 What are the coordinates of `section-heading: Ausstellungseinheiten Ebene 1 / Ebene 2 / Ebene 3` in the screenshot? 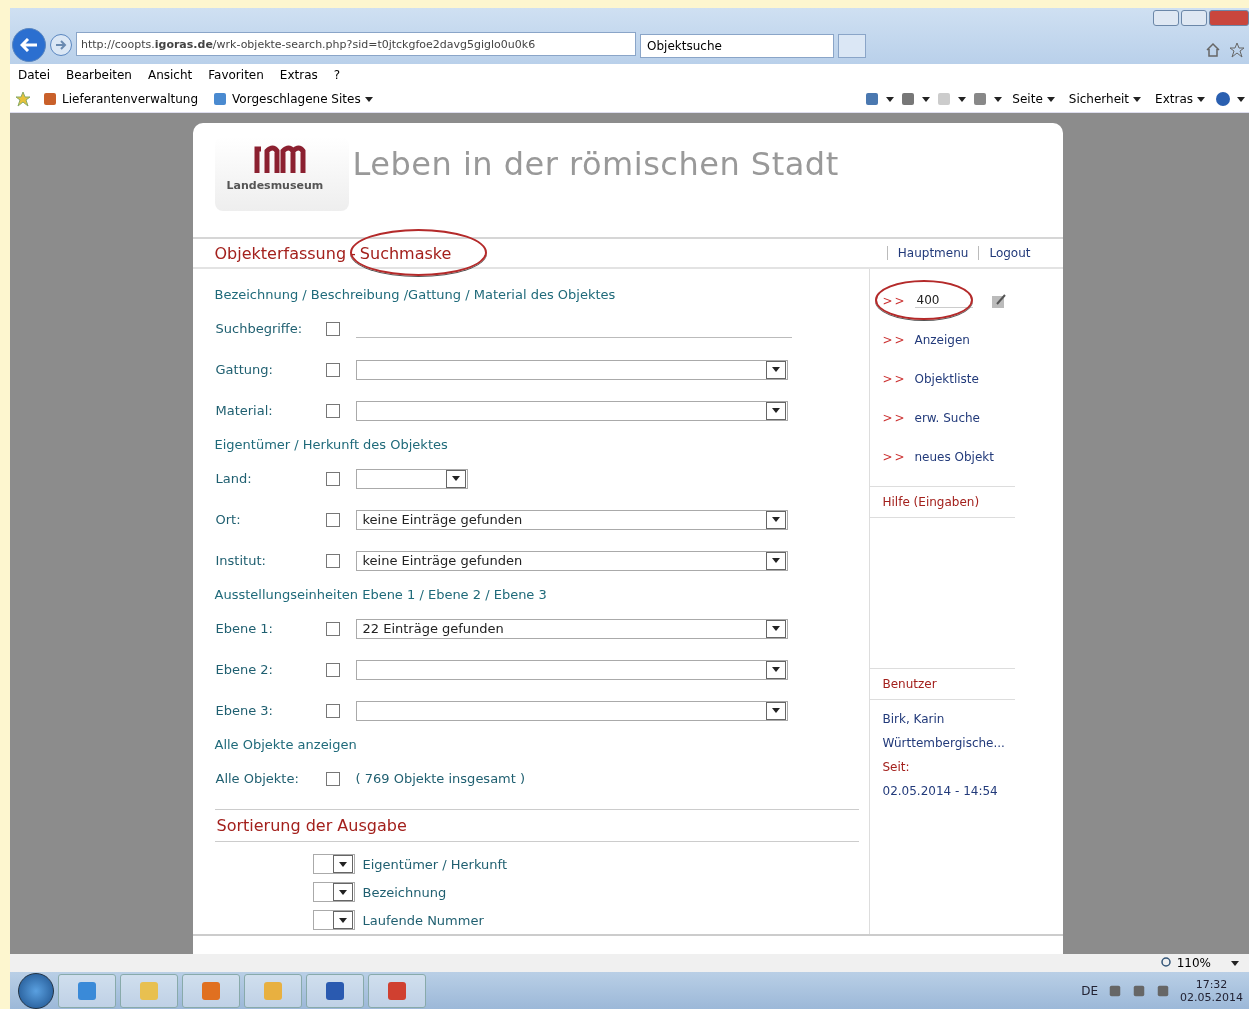 It's located at (381, 595).